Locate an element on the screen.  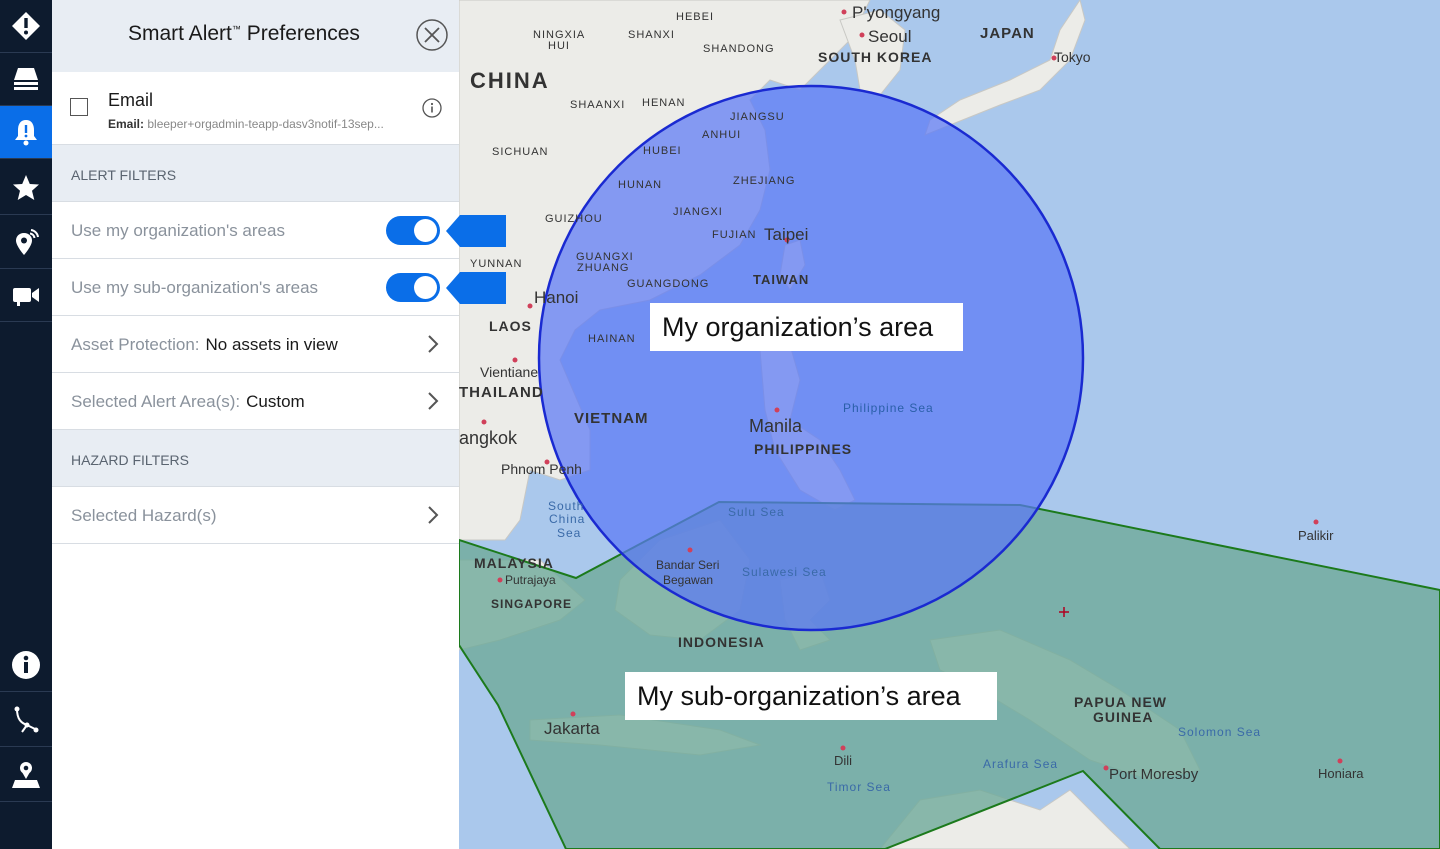
org-areas-label: Use my organization's areas is located at coordinates (178, 230).